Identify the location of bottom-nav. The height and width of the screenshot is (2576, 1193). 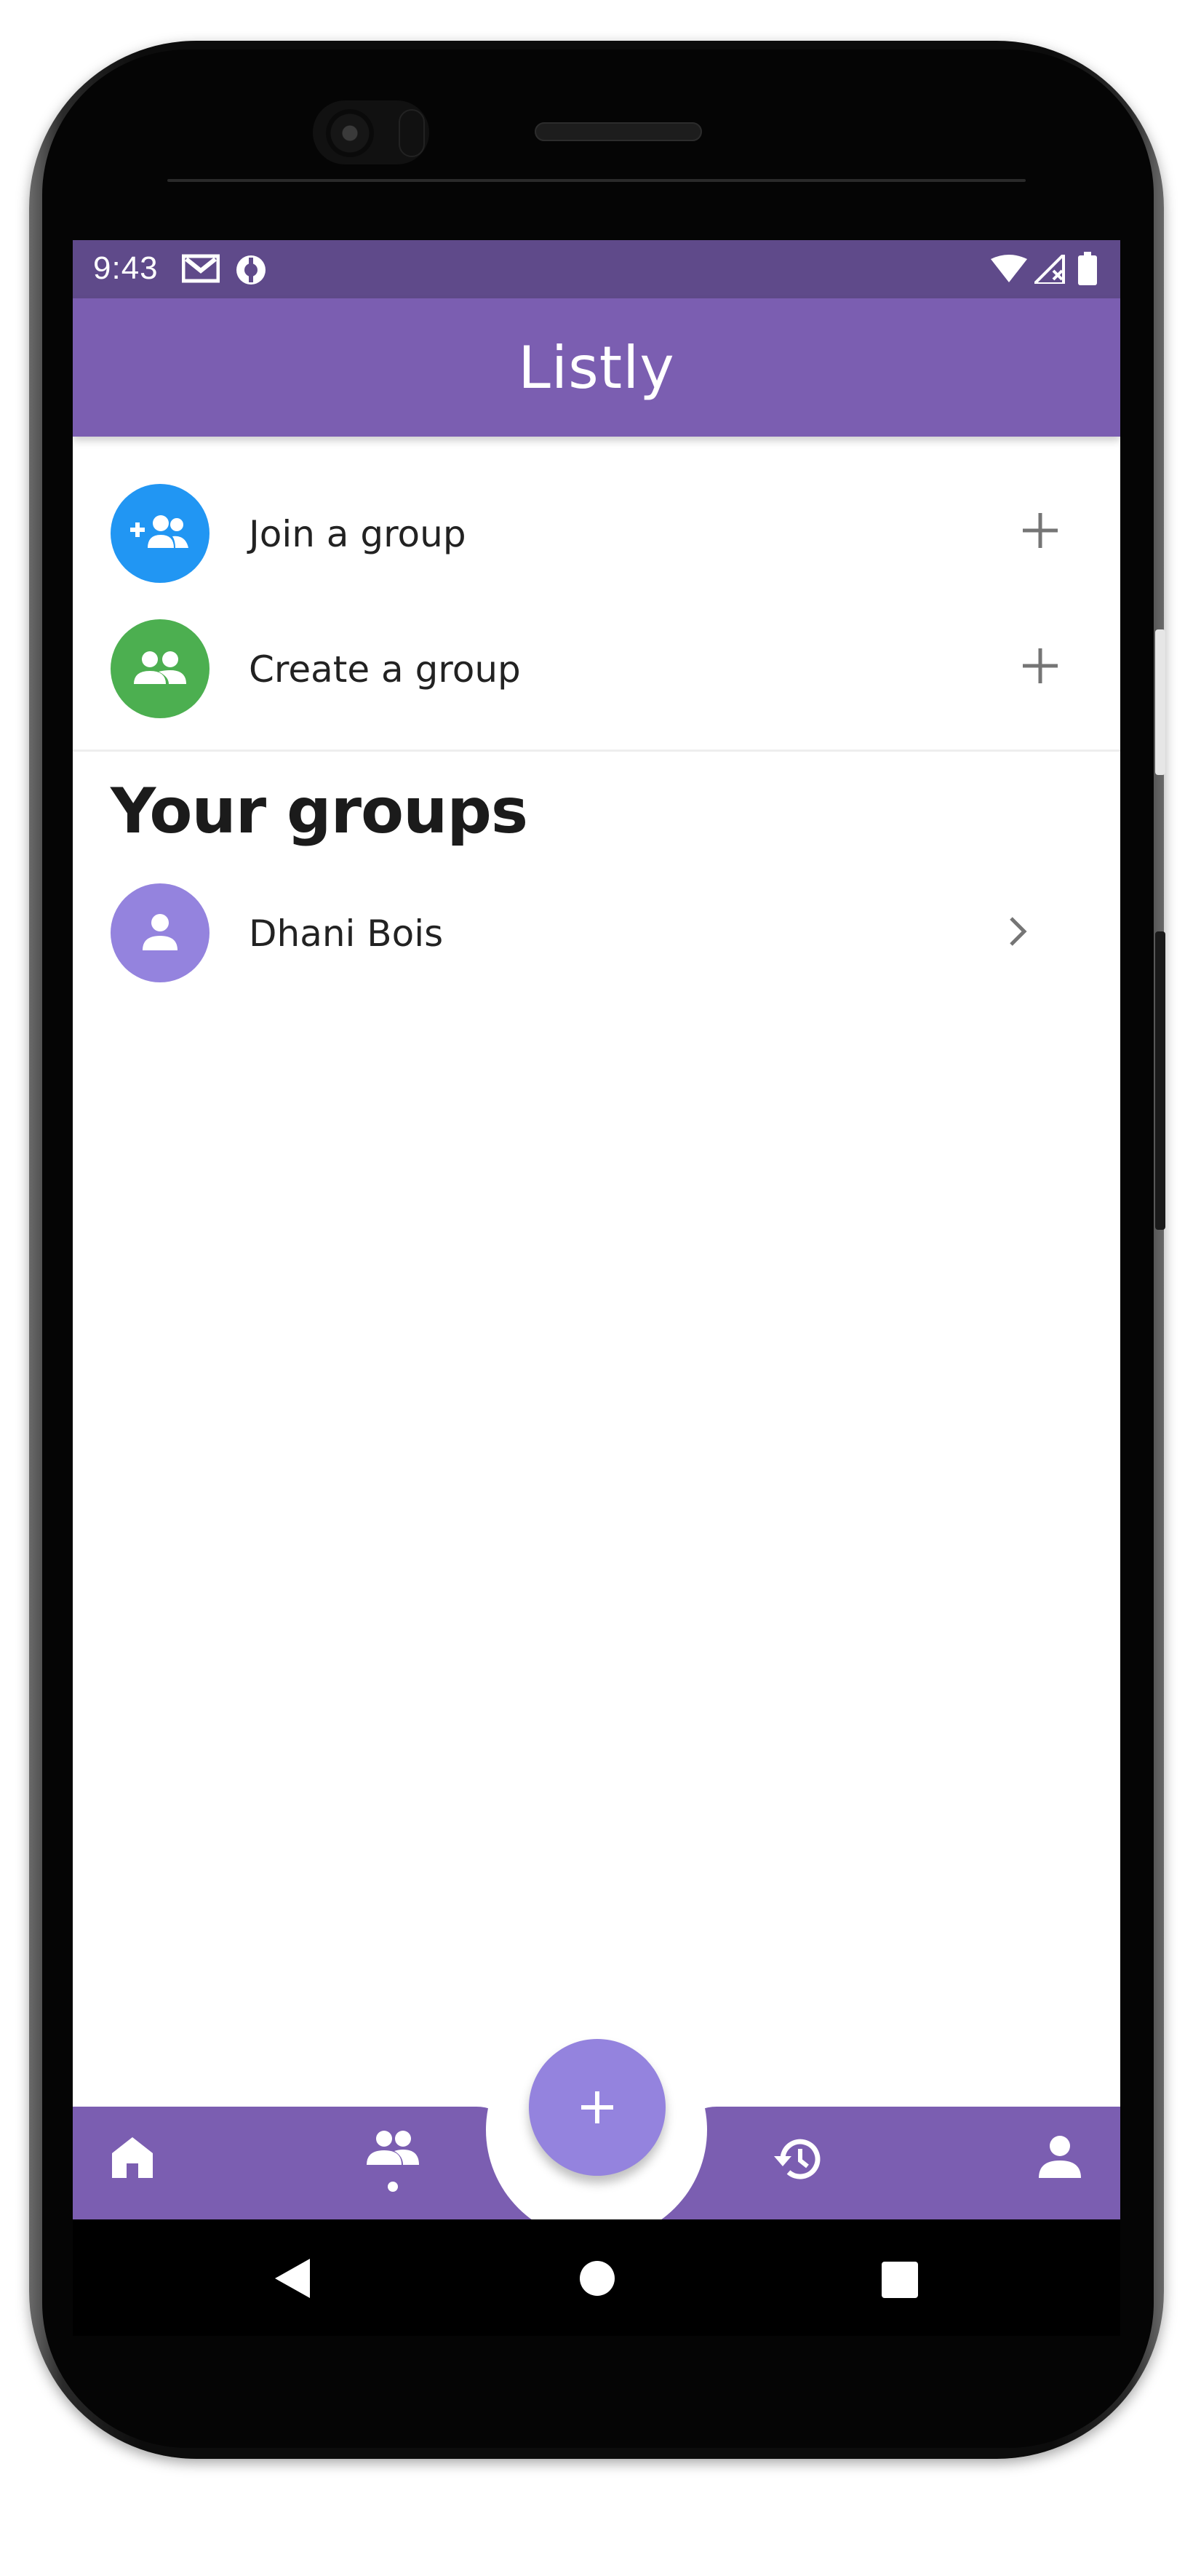
(596, 2119).